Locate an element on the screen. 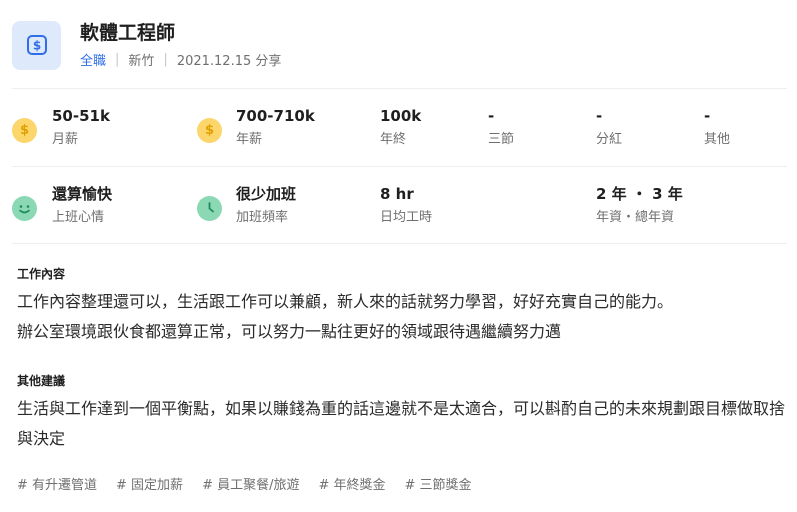  stat-seniority: 2 年 ・ 3 年 年資・總年資 is located at coordinates (639, 205).